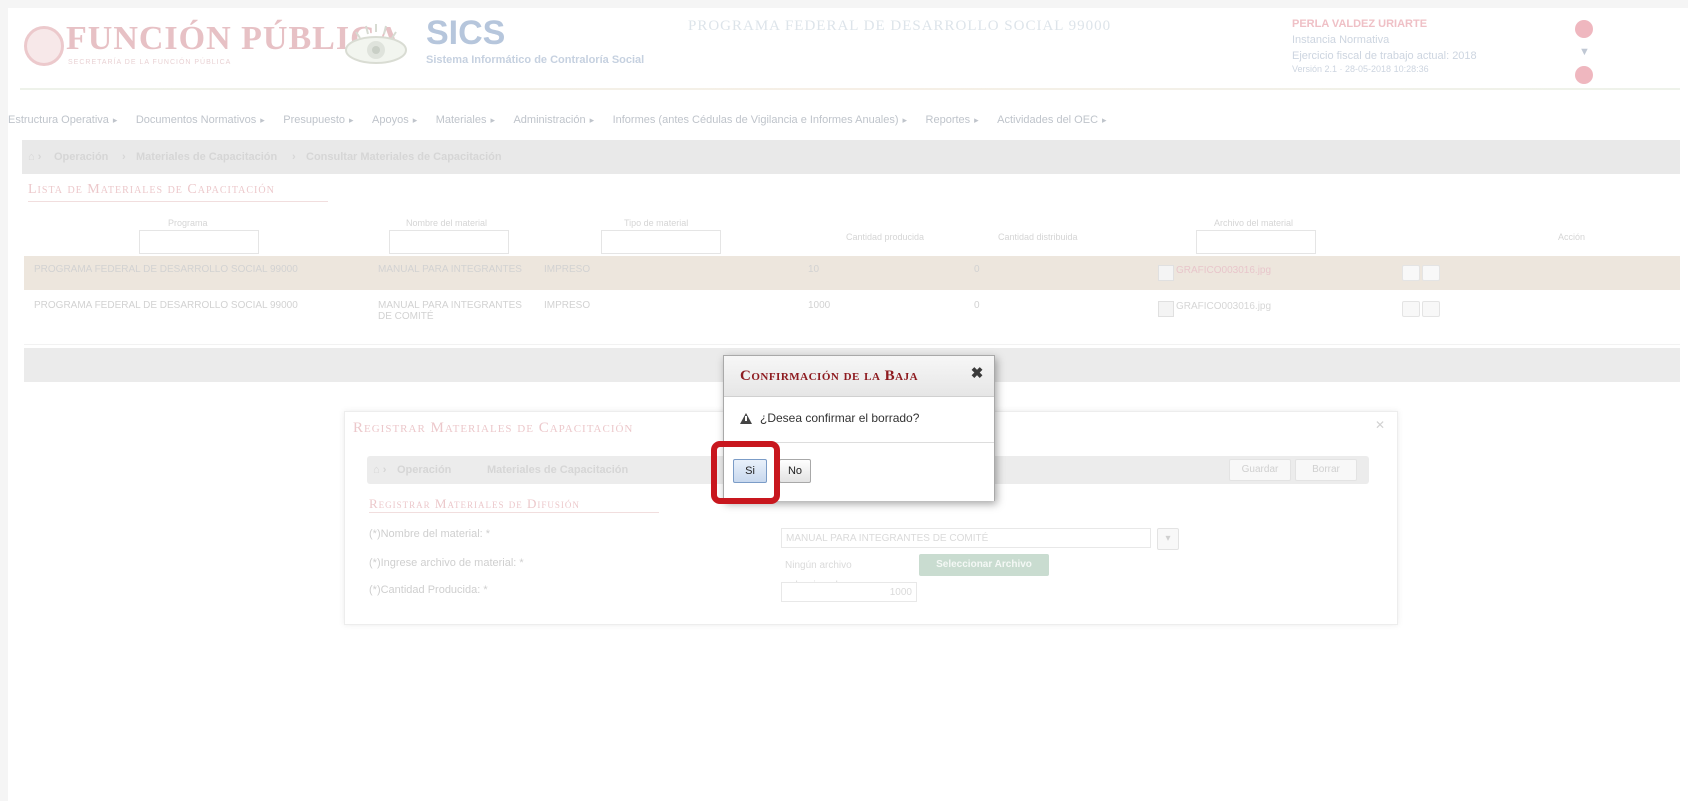  What do you see at coordinates (1326, 470) in the screenshot?
I see `cancel-button: Borrar` at bounding box center [1326, 470].